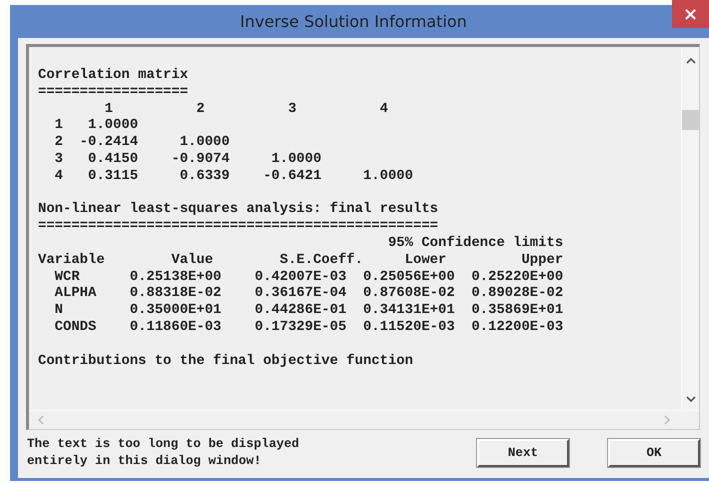 The height and width of the screenshot is (483, 709). Describe the element at coordinates (144, 461) in the screenshot. I see `status-message: entirely in this dialog window!` at that location.